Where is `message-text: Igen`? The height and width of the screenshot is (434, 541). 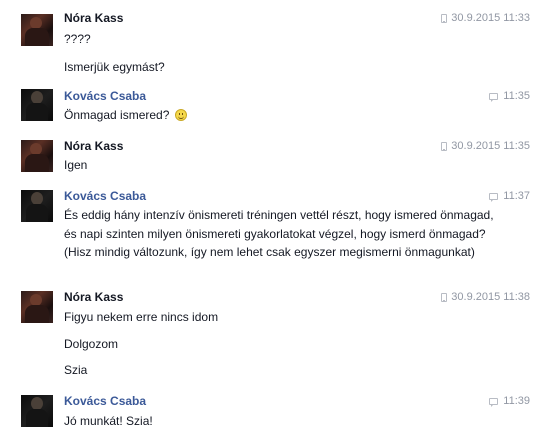 message-text: Igen is located at coordinates (76, 165).